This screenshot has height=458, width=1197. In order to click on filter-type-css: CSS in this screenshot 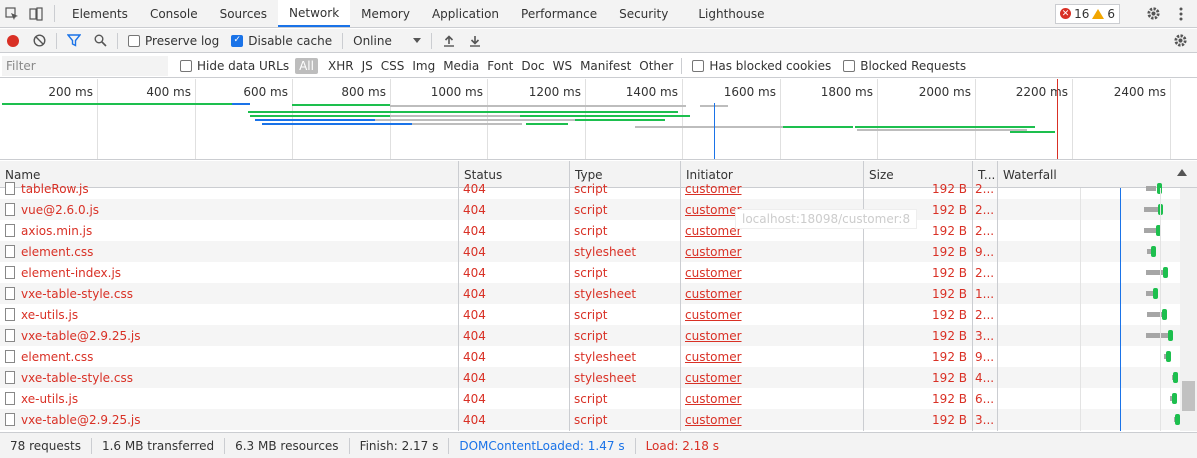, I will do `click(393, 66)`.